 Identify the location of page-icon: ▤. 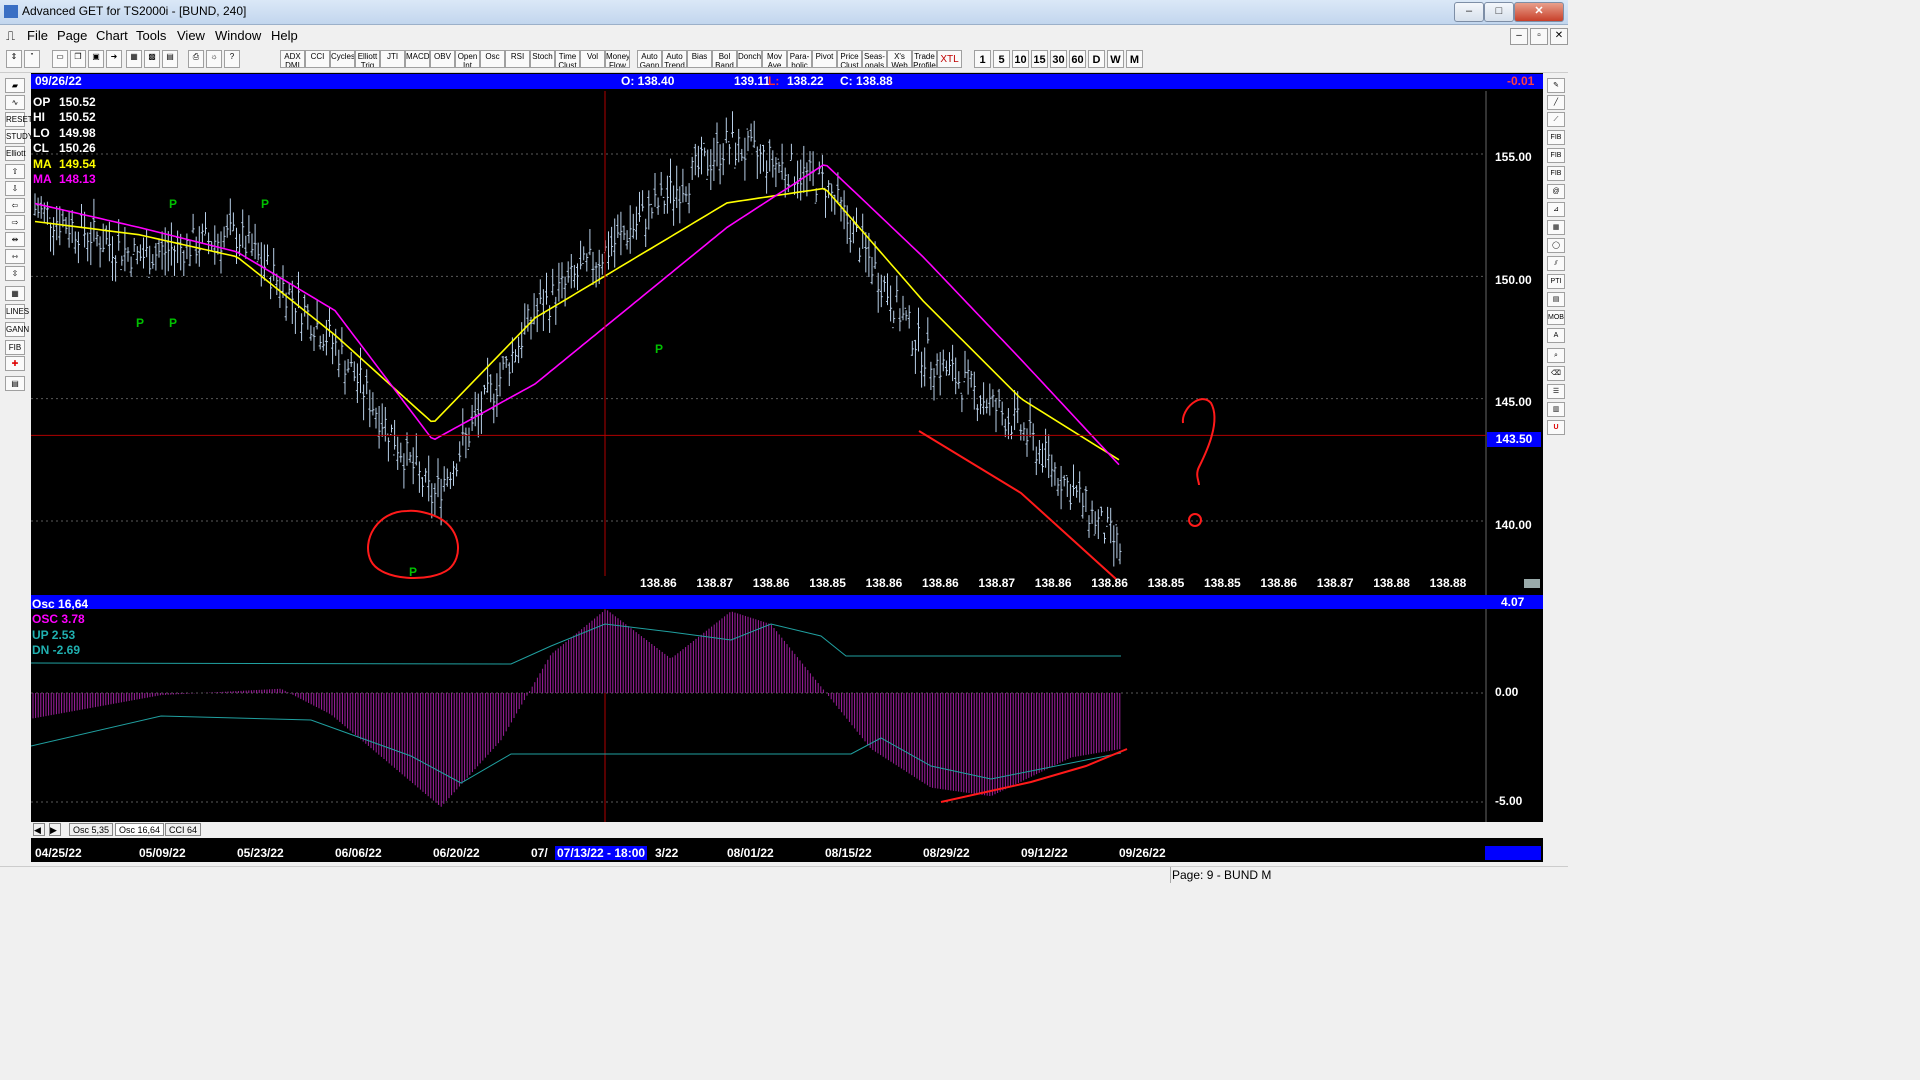
(15, 383).